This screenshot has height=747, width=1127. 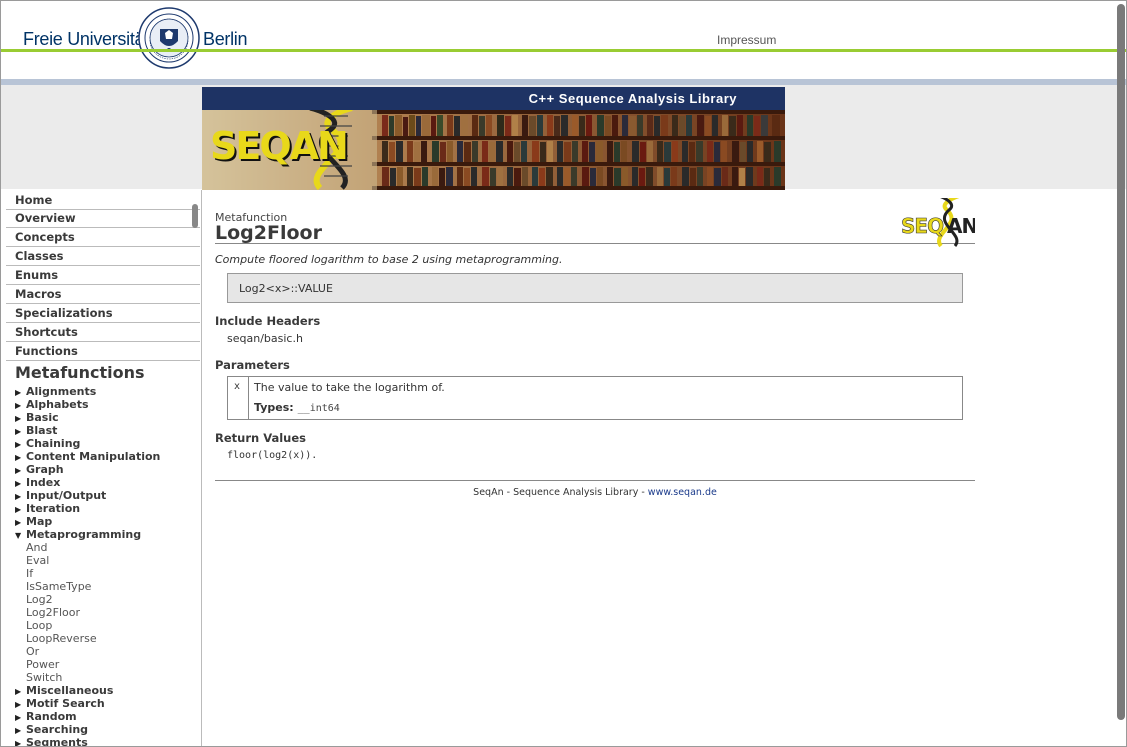 What do you see at coordinates (44, 677) in the screenshot?
I see `tree-leaf-switch: Switch` at bounding box center [44, 677].